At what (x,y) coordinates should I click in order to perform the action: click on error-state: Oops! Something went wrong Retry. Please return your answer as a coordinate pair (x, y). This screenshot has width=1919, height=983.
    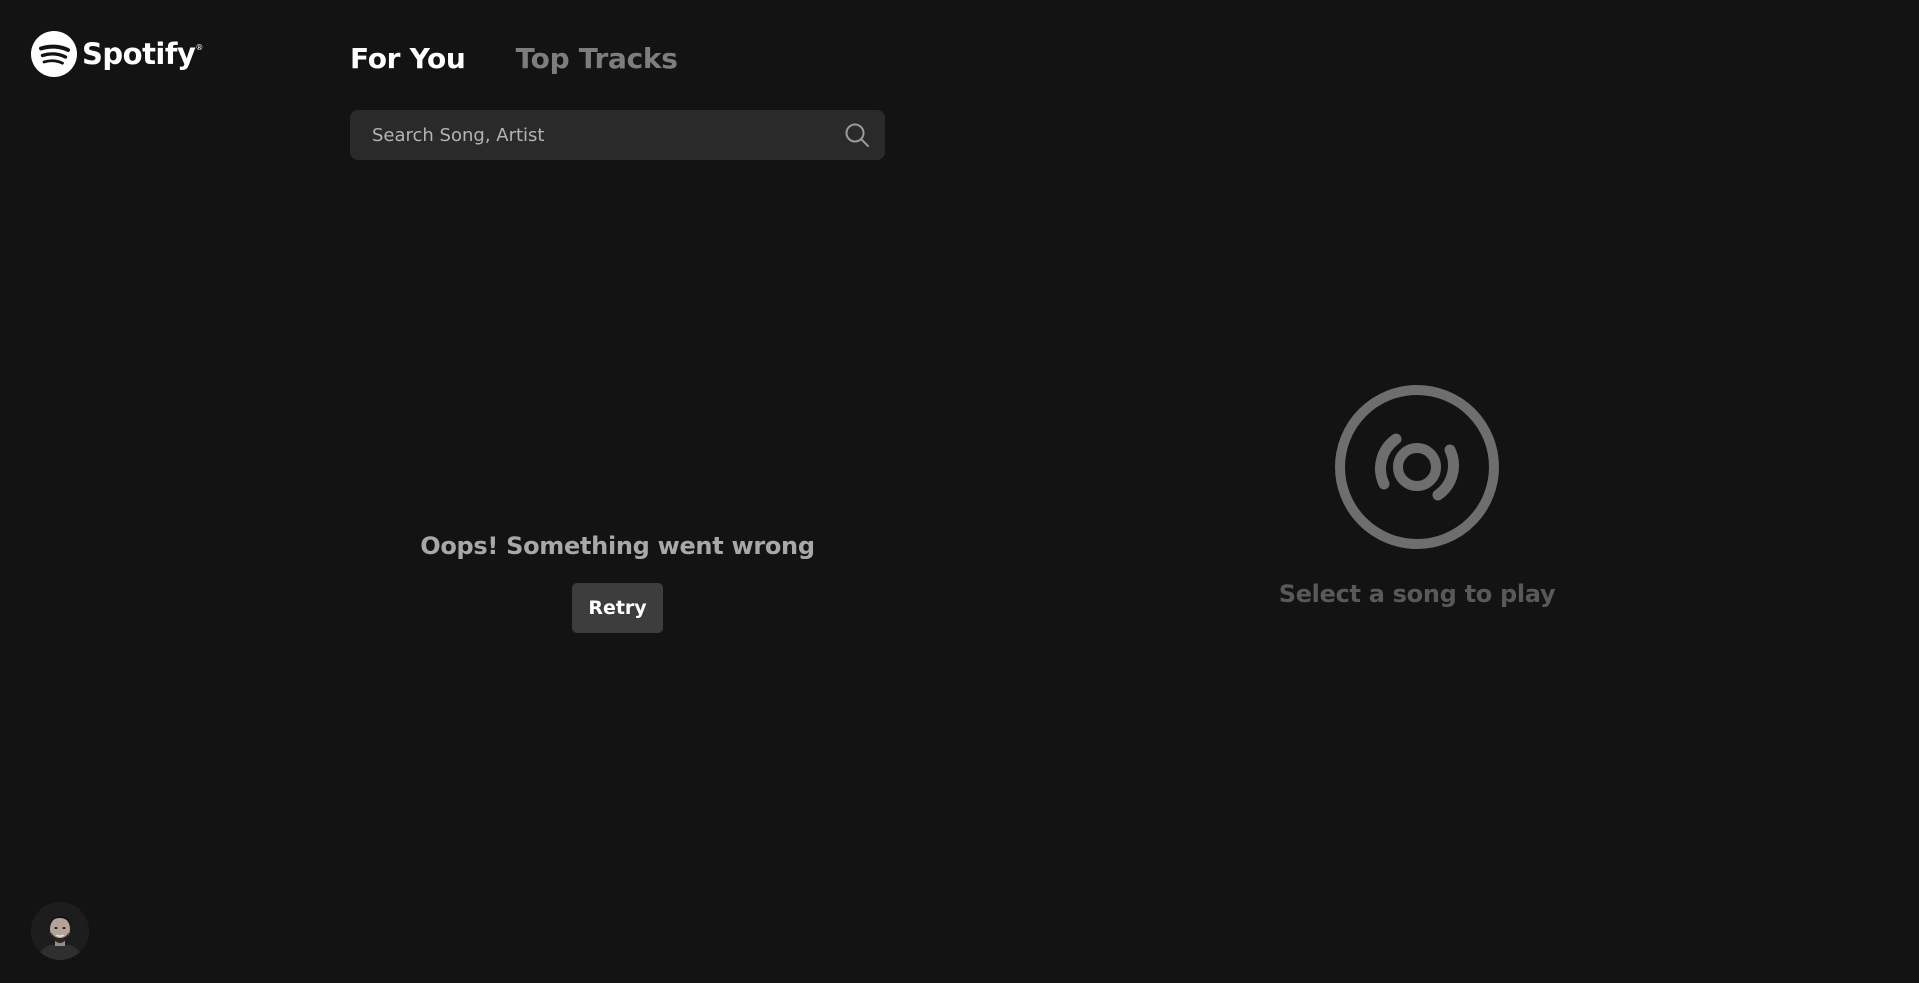
    Looking at the image, I should click on (617, 582).